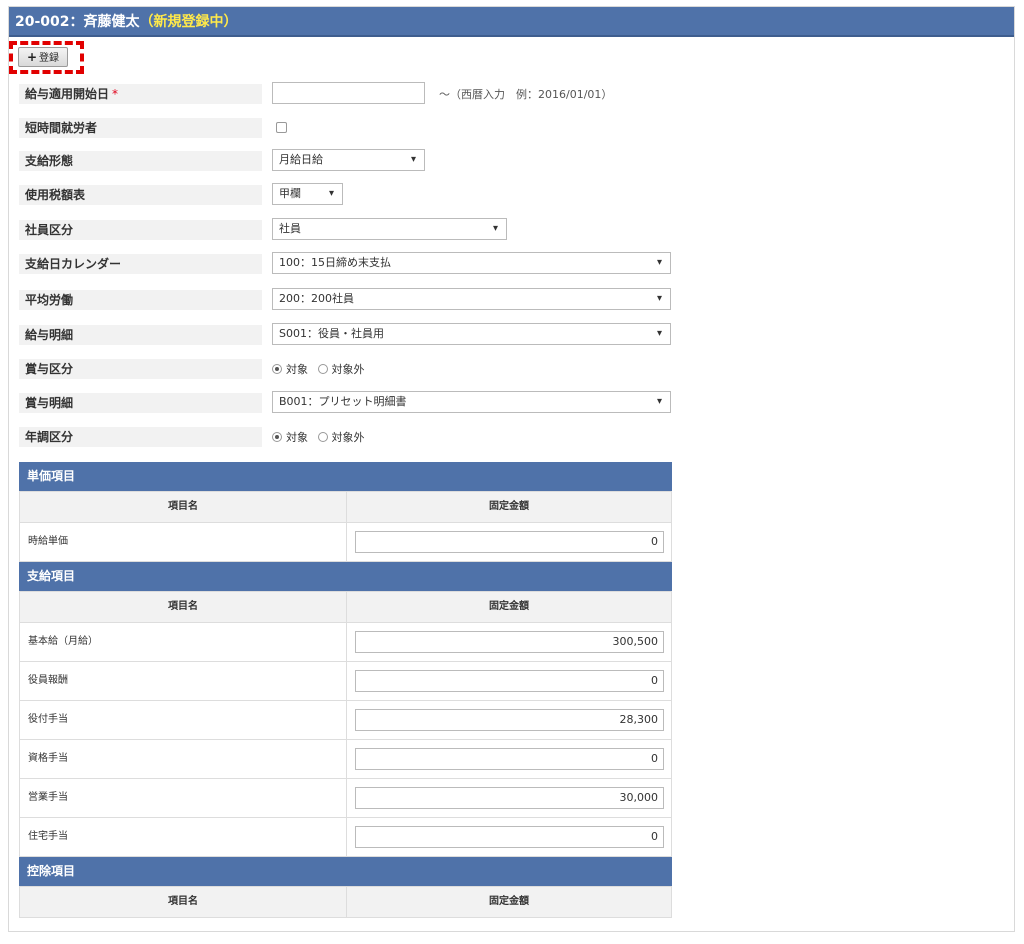 The height and width of the screenshot is (944, 1024). What do you see at coordinates (343, 401) in the screenshot?
I see `bonus-statement-value: B001：プリセット明細書` at bounding box center [343, 401].